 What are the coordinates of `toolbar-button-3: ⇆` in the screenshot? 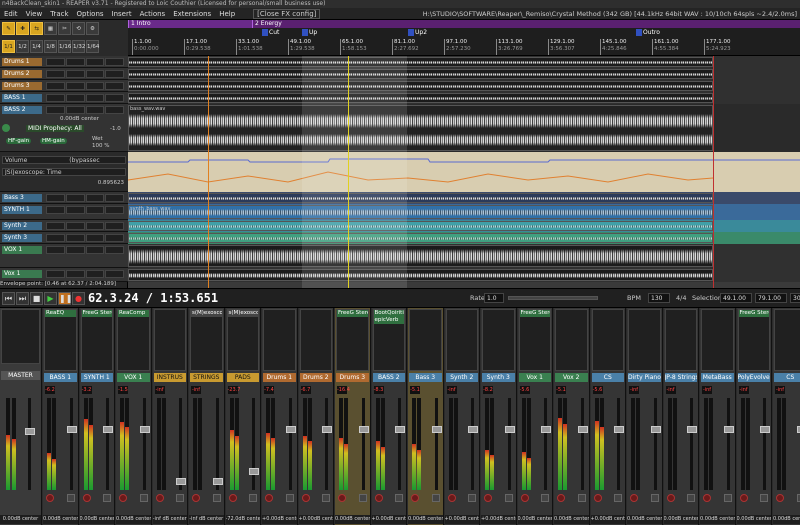 It's located at (36, 28).